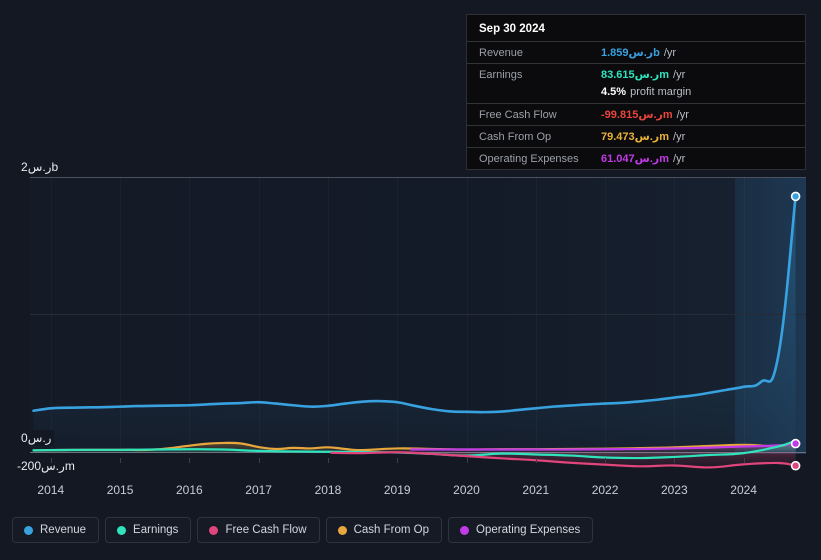  What do you see at coordinates (605, 490) in the screenshot?
I see `x-axis-label: 2022` at bounding box center [605, 490].